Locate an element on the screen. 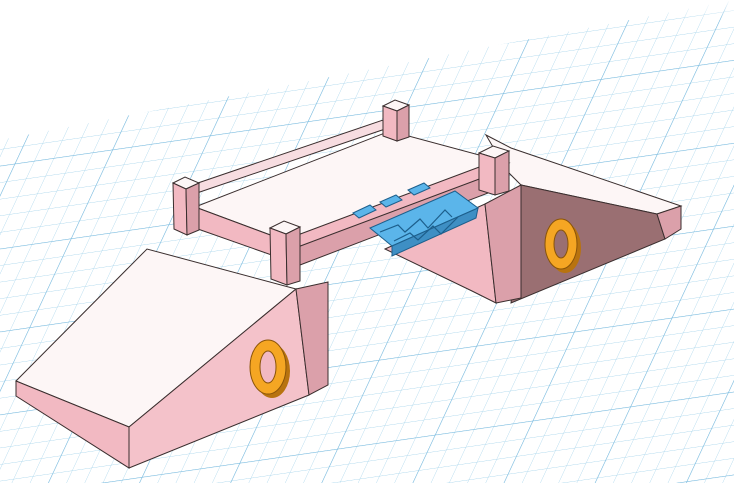 The image size is (734, 483). post-front-right is located at coordinates (494, 170).